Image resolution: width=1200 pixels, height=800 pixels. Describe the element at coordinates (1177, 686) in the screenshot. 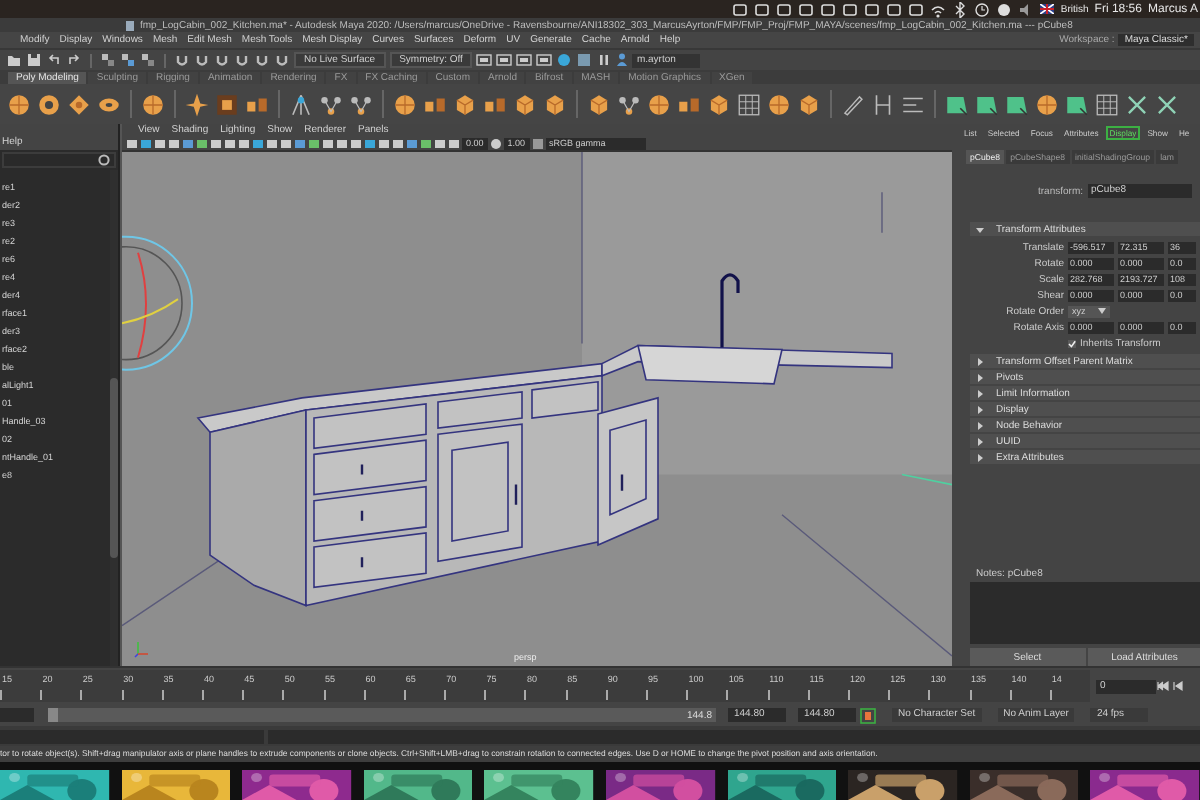

I see `step-back-icon` at that location.